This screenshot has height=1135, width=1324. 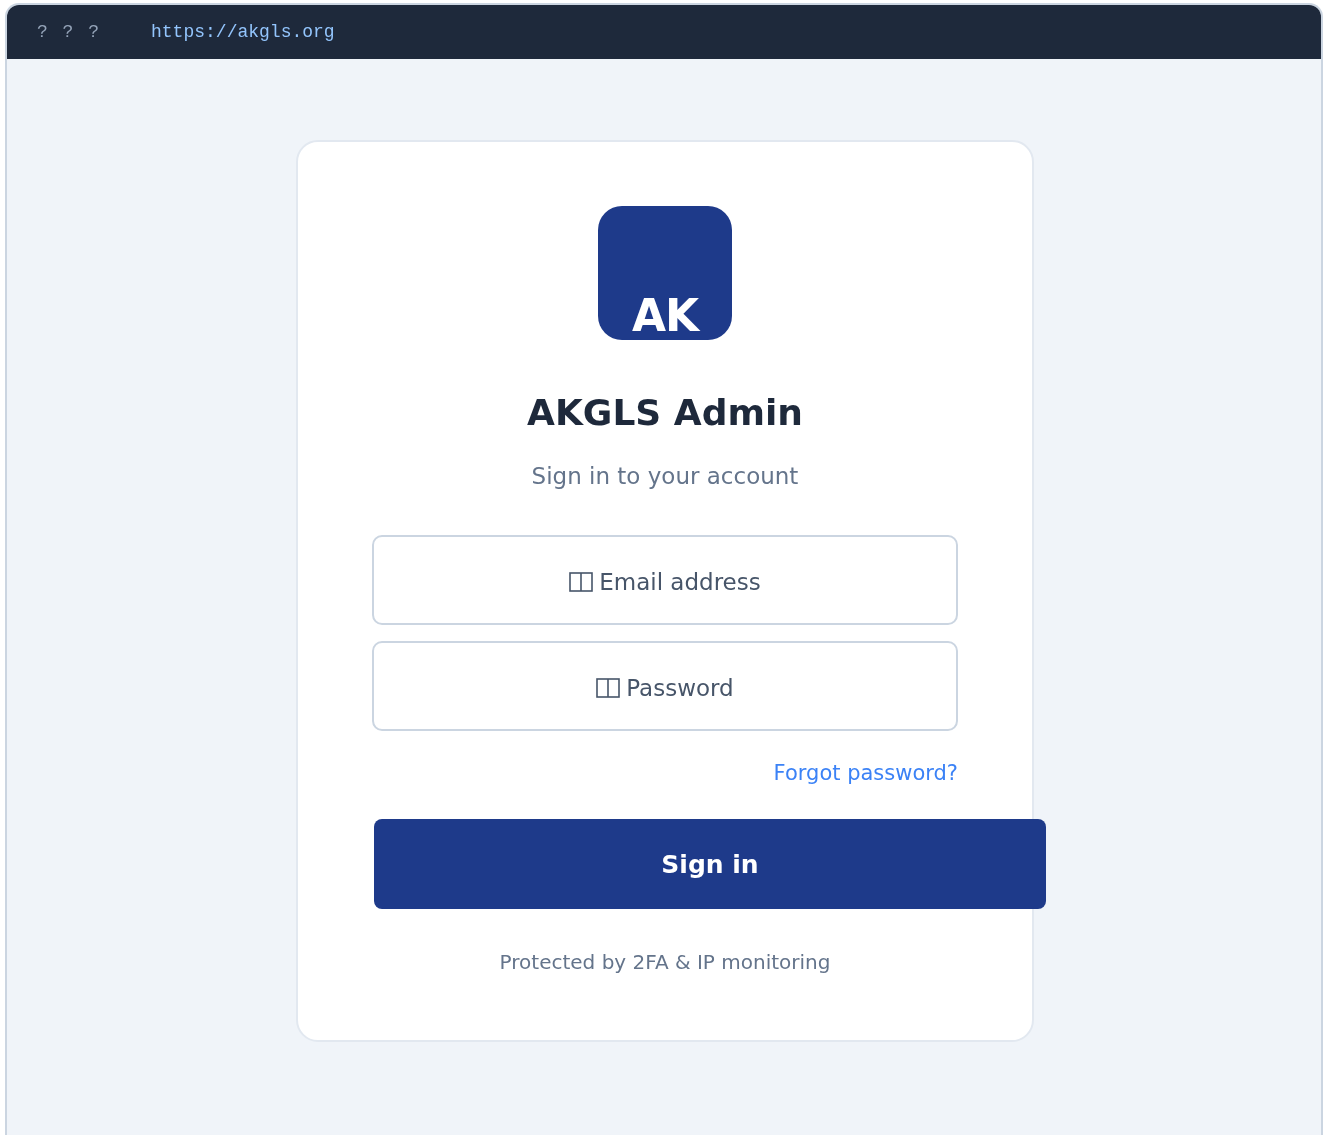 I want to click on input-field: Email address, so click(x=665, y=580).